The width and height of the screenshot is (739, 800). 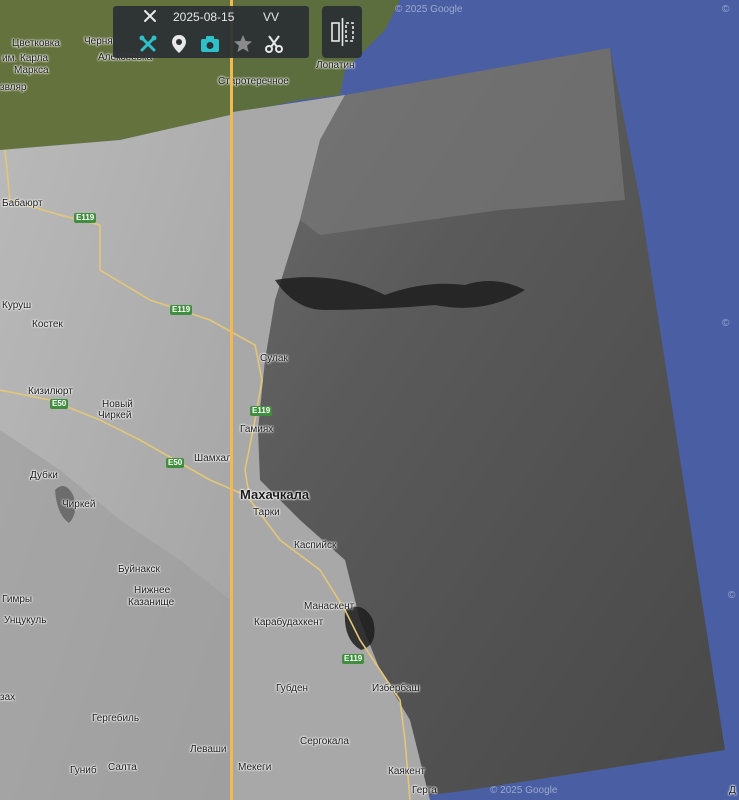 What do you see at coordinates (83, 770) in the screenshot?
I see `place-label: Гуниб` at bounding box center [83, 770].